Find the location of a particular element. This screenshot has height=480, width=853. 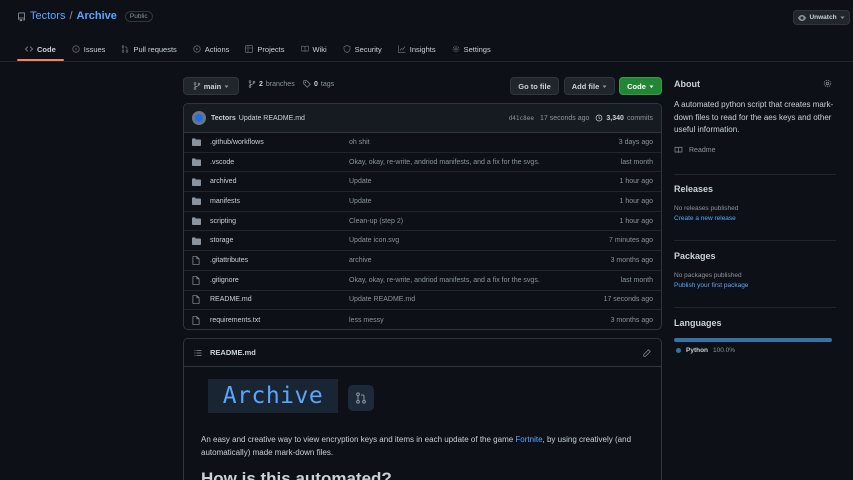

pencil-icon is located at coordinates (647, 352).